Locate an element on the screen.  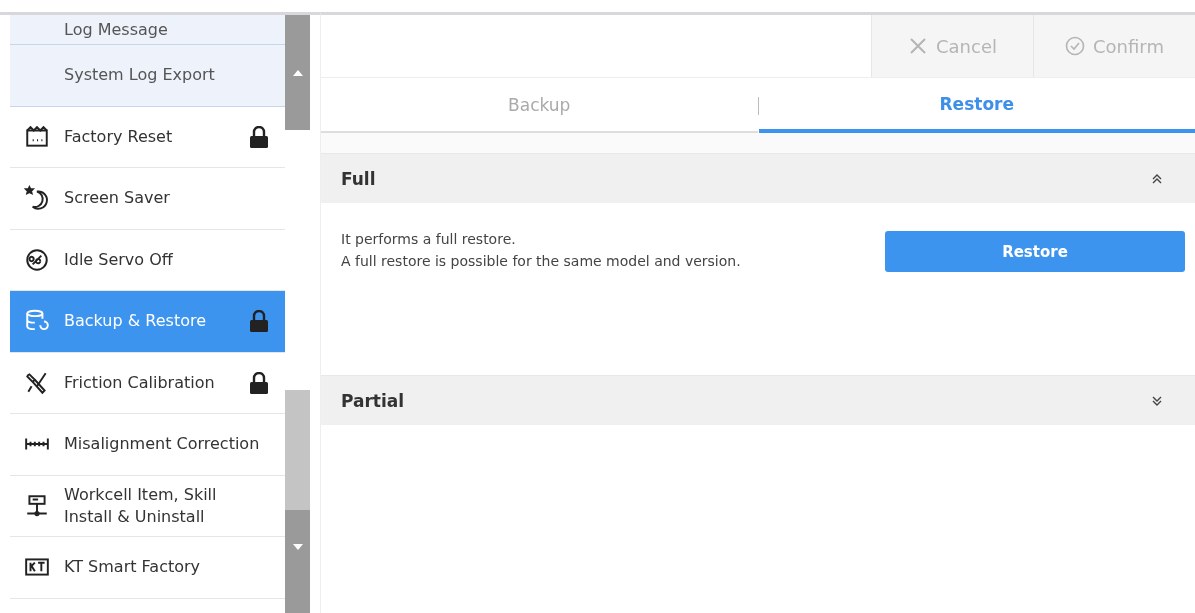
sidebar-item-label: Idle Servo Off is located at coordinates (119, 259).